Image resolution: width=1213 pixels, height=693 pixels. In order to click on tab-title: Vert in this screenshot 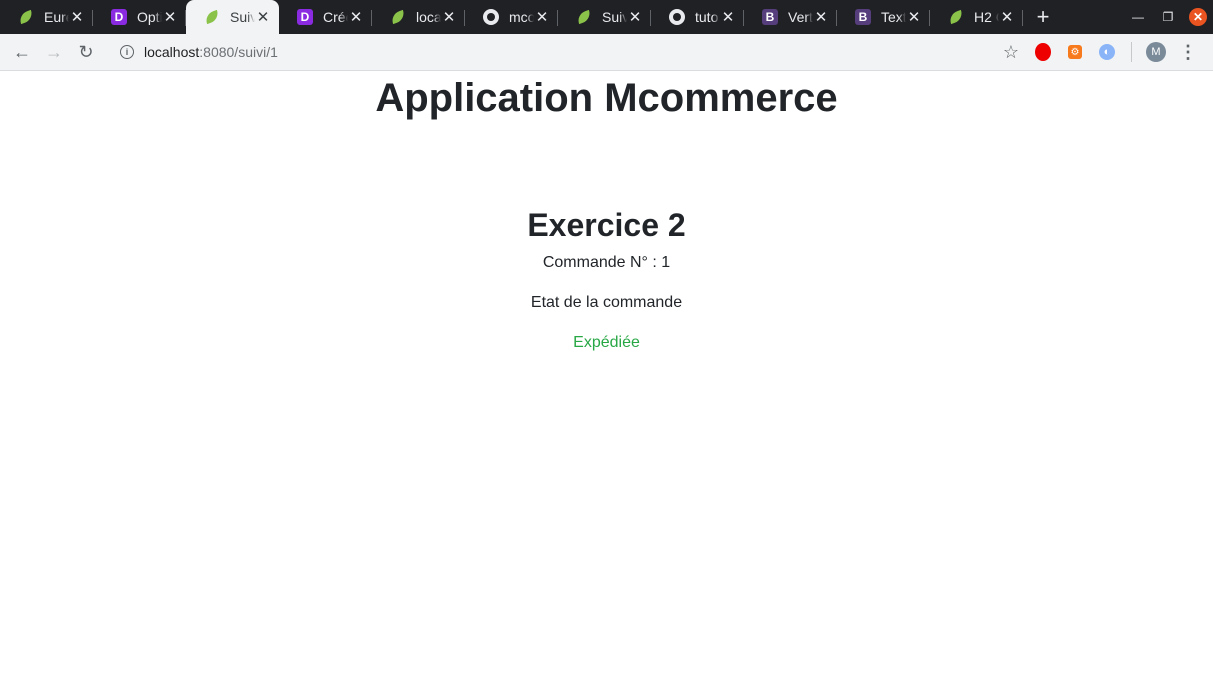, I will do `click(800, 17)`.